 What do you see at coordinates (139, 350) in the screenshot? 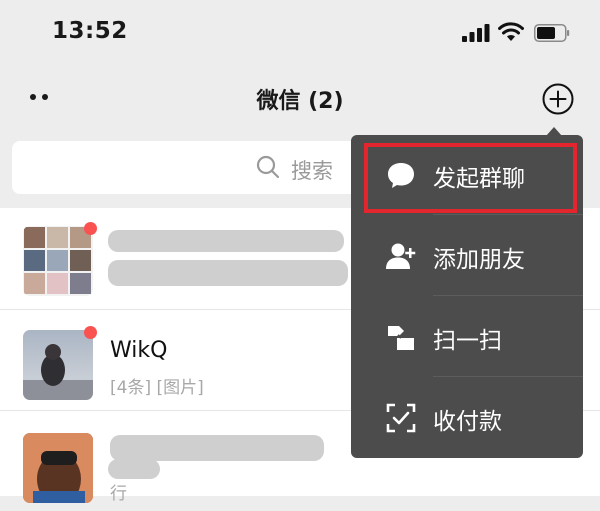
I see `chat-name: WikQ` at bounding box center [139, 350].